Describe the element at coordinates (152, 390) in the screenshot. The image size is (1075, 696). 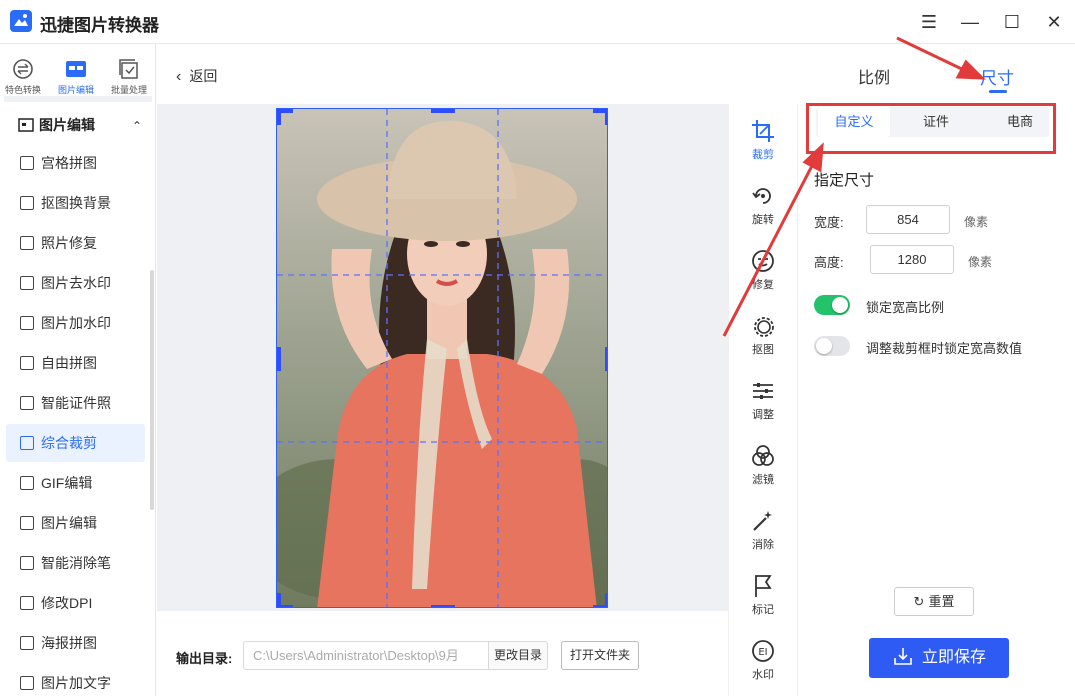
I see `sidebar-scrollbar` at that location.